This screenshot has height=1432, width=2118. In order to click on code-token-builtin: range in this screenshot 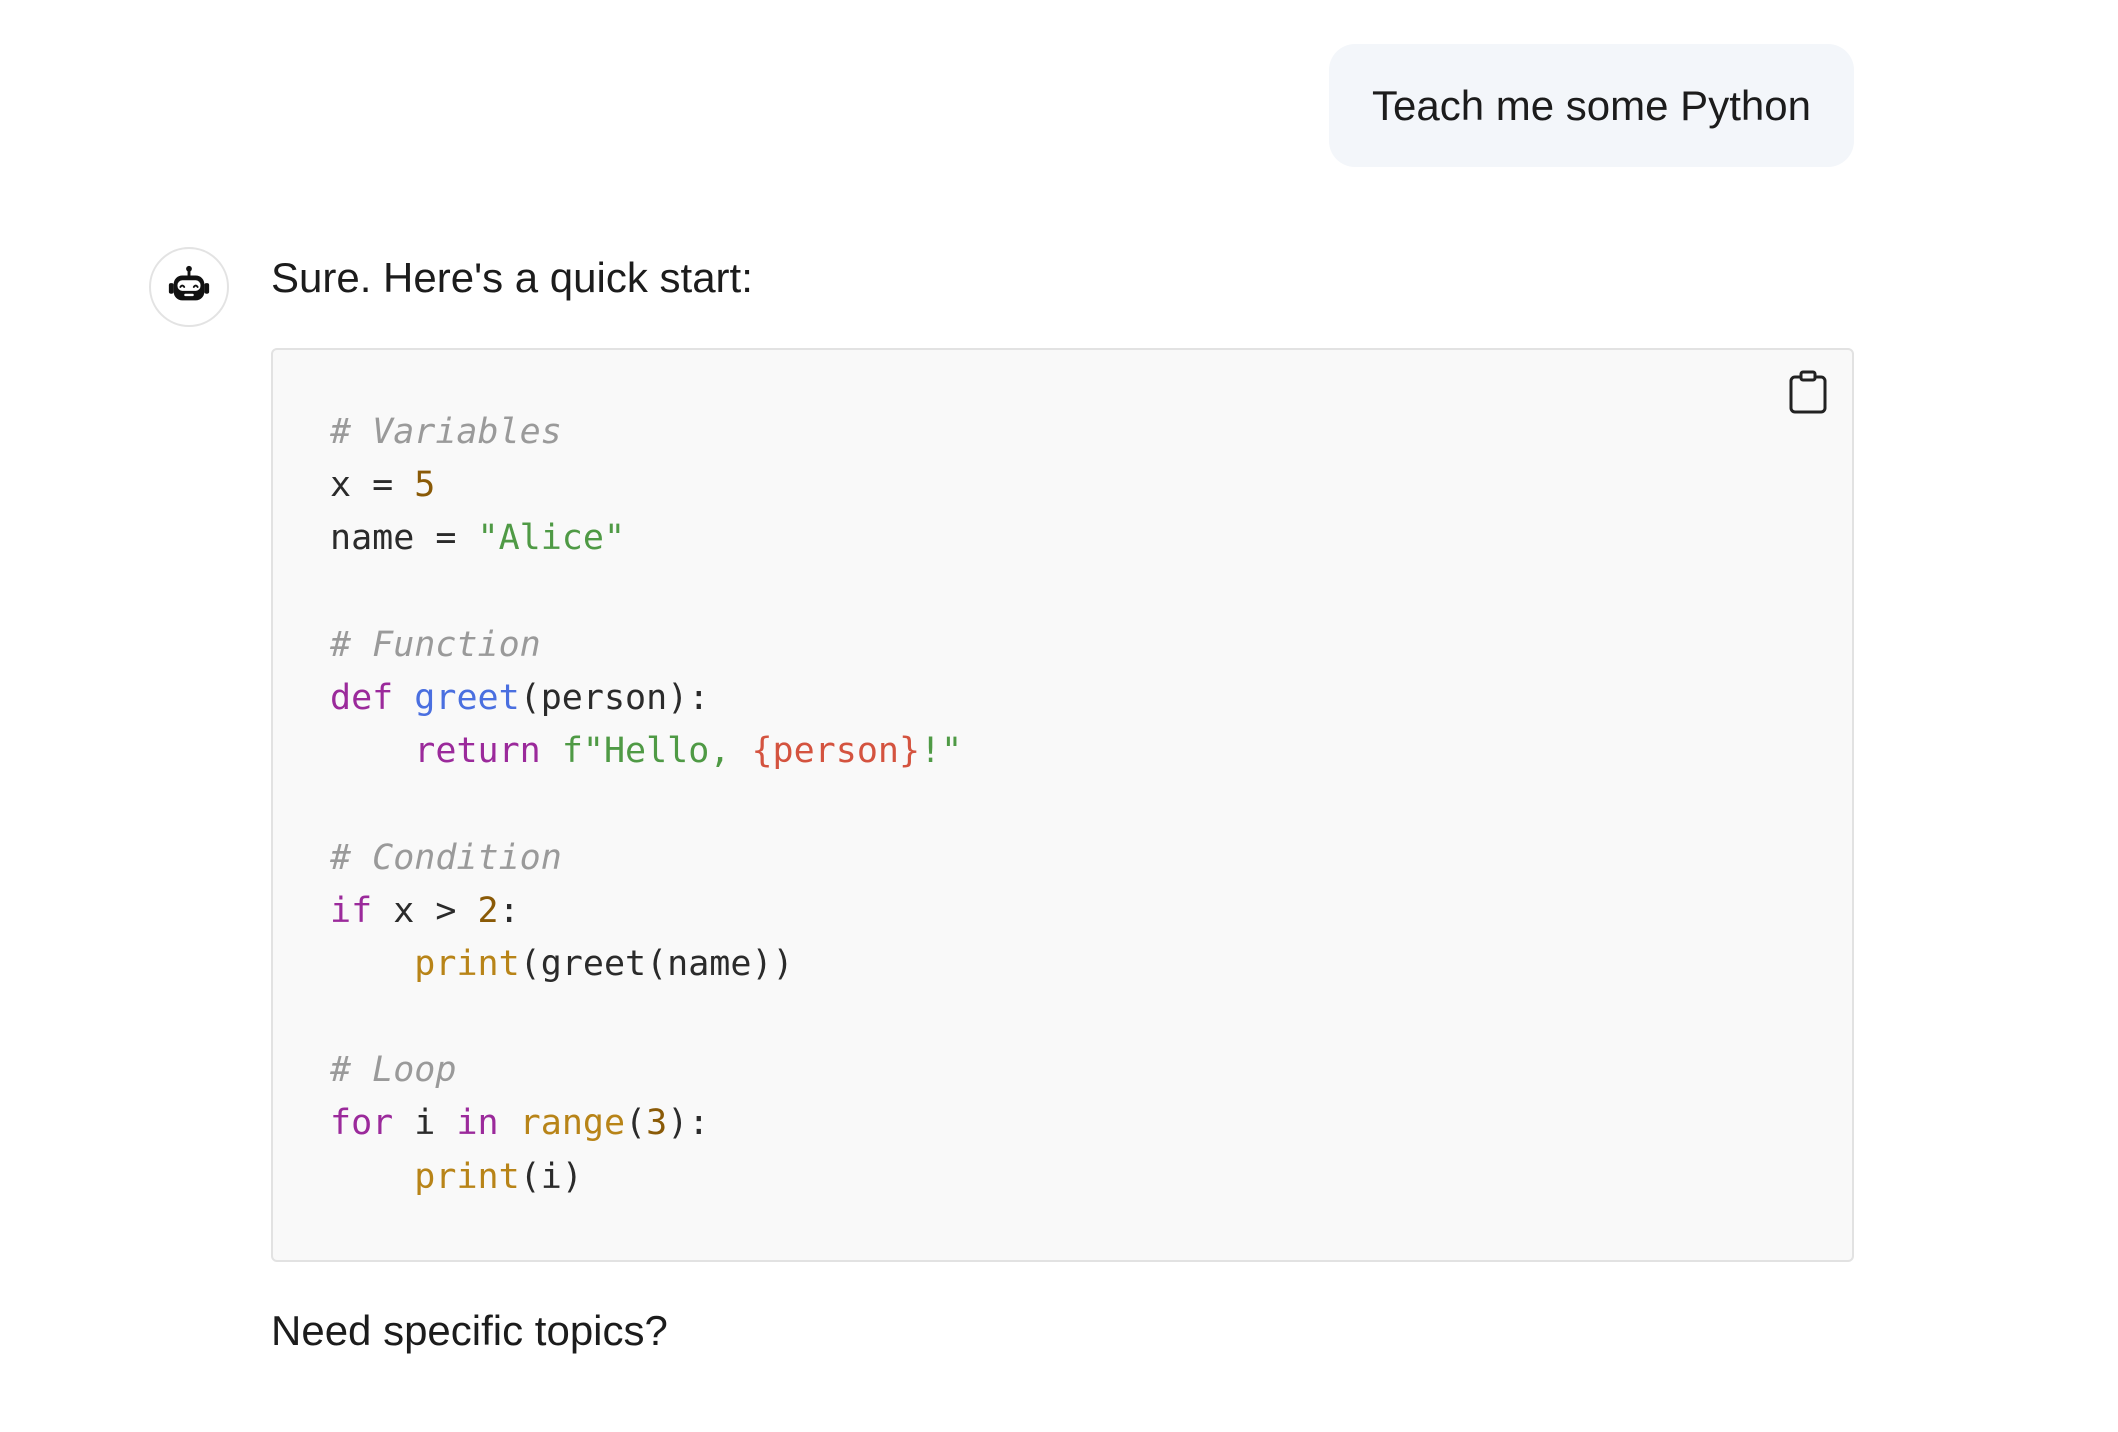, I will do `click(572, 1123)`.